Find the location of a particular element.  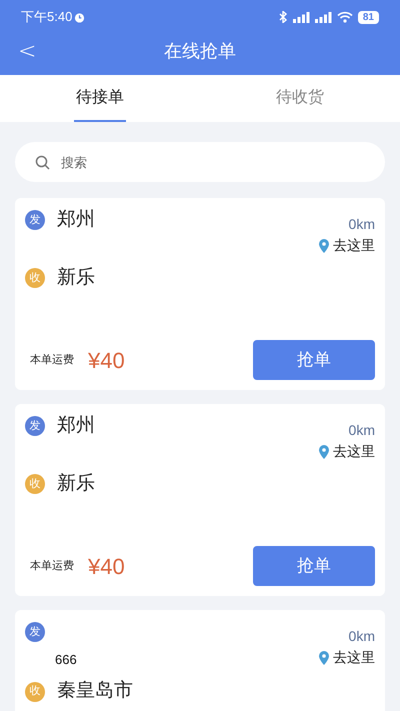

address-note: 666 is located at coordinates (66, 660).